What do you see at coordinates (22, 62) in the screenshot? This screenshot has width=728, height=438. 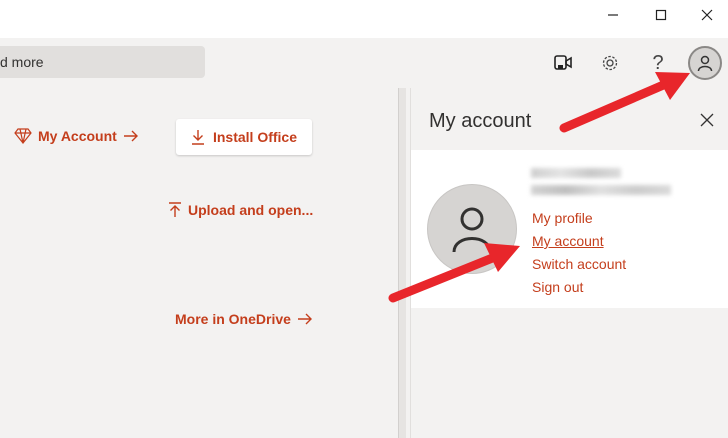 I see `search-text: d more` at bounding box center [22, 62].